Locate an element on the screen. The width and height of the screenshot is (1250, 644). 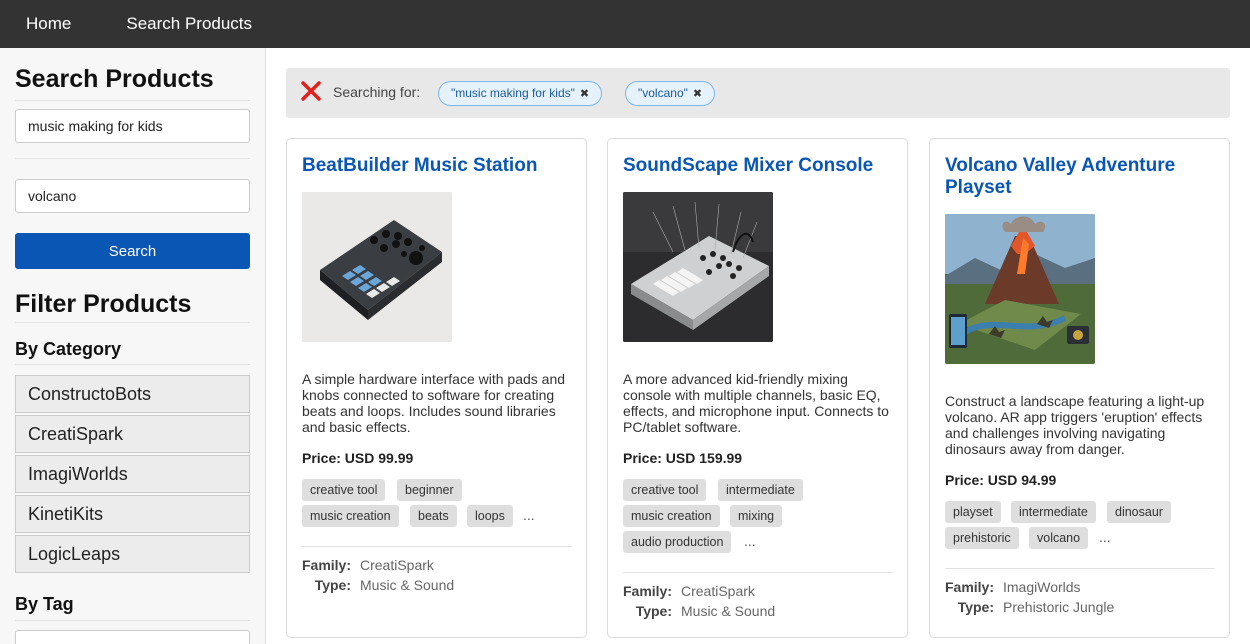
product-tag: mixing is located at coordinates (756, 516).